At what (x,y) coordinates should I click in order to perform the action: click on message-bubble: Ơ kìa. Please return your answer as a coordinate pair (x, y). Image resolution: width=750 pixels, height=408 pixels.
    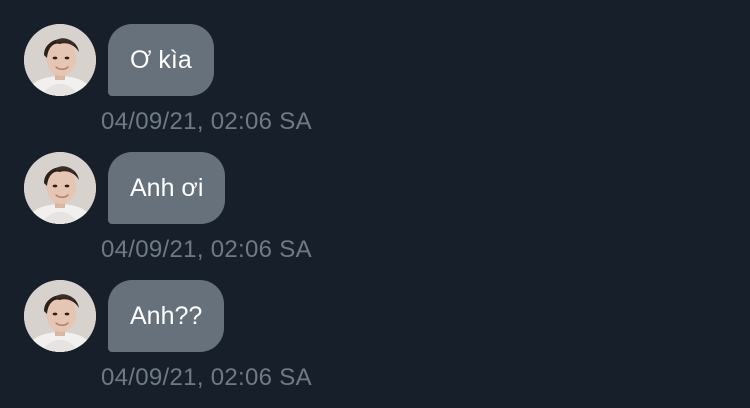
    Looking at the image, I should click on (161, 60).